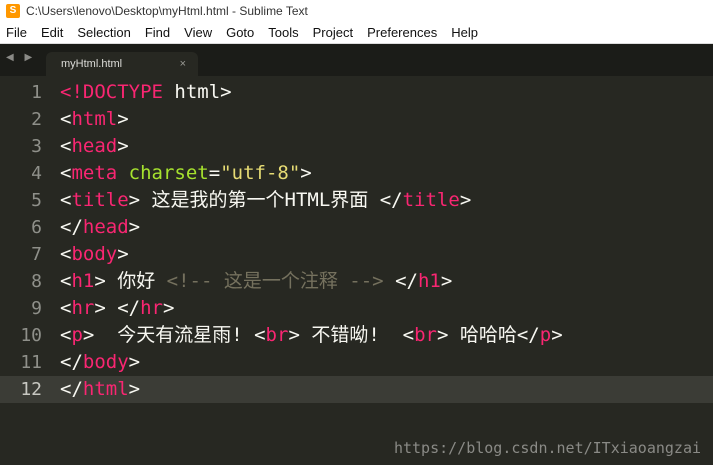 The height and width of the screenshot is (465, 713). I want to click on line-number: 9, so click(36, 308).